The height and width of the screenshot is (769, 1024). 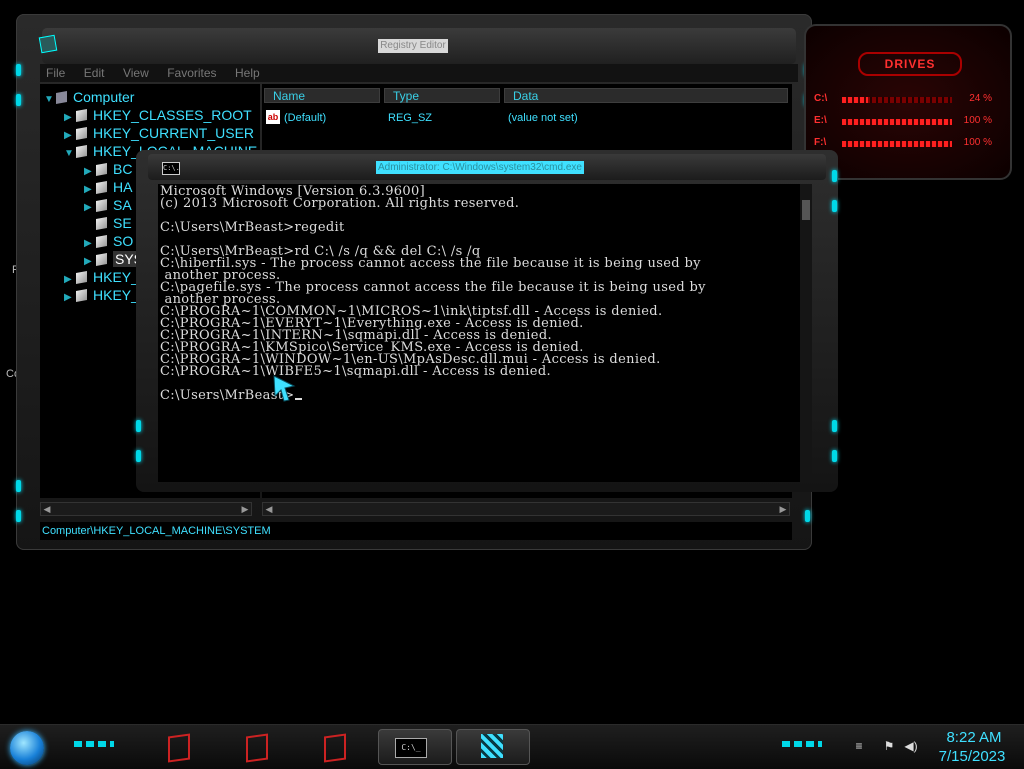 I want to click on list-hscrollbar: ◀ ▶, so click(x=526, y=509).